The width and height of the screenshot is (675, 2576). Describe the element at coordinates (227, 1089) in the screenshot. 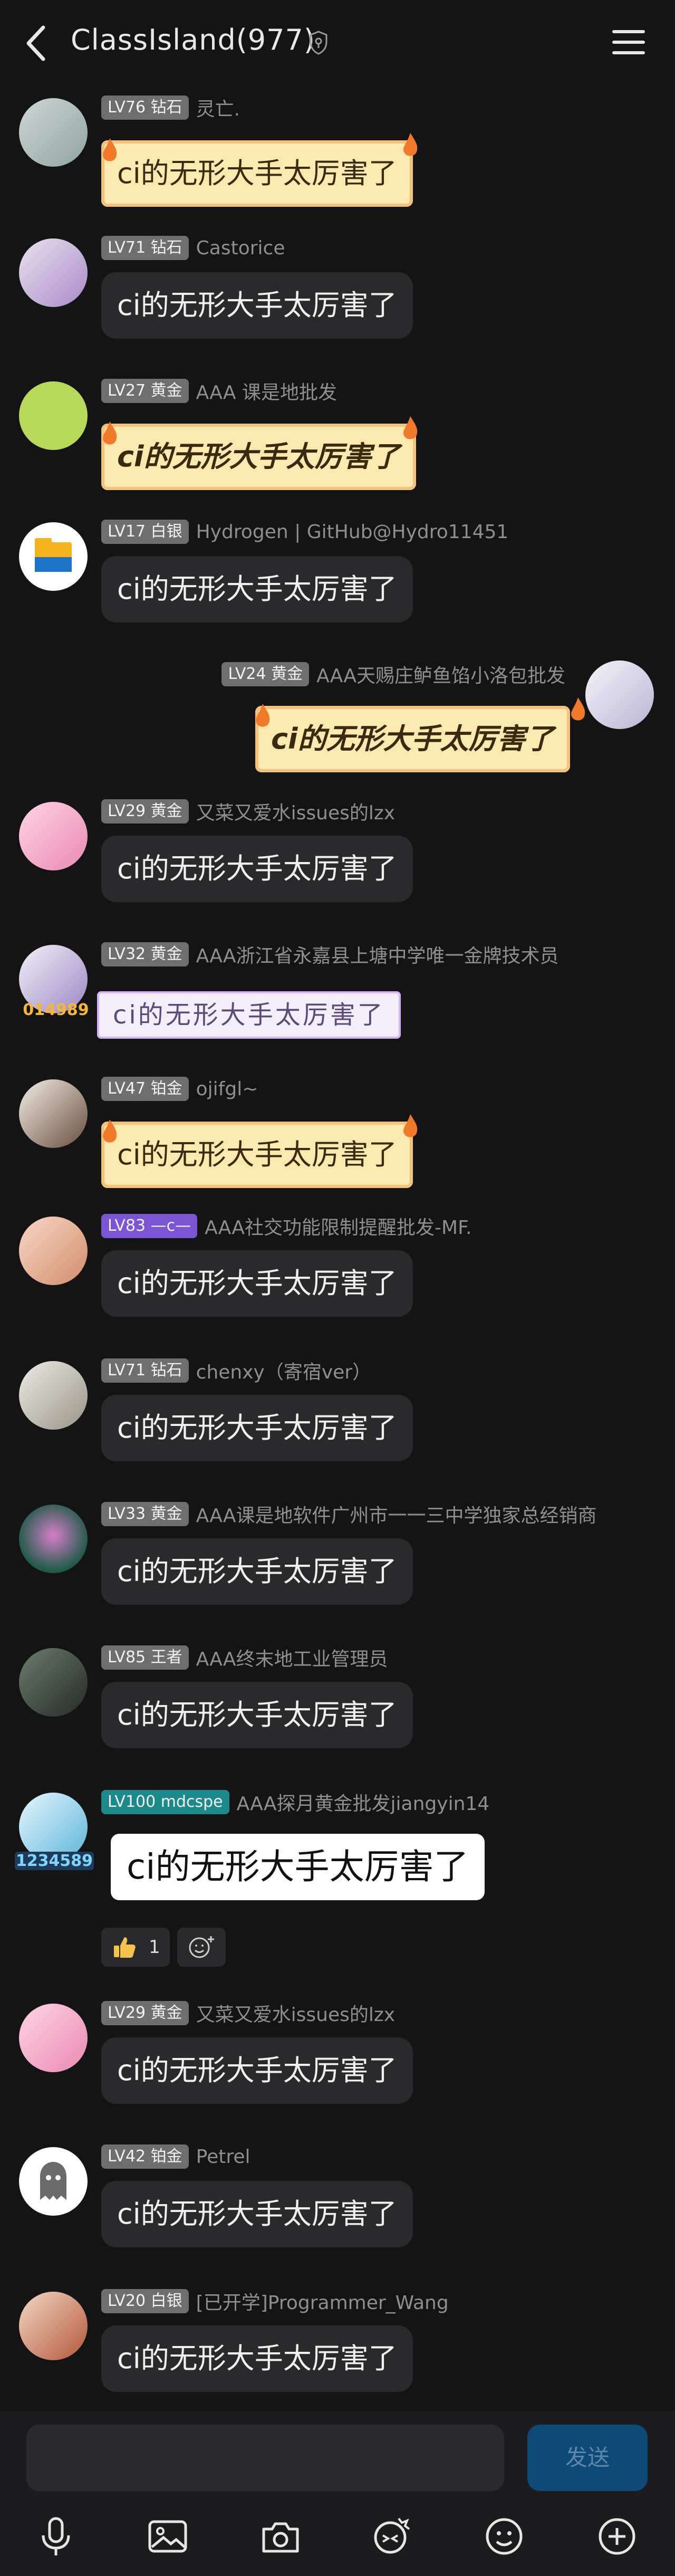

I see `sender-name: ojifgl~` at that location.